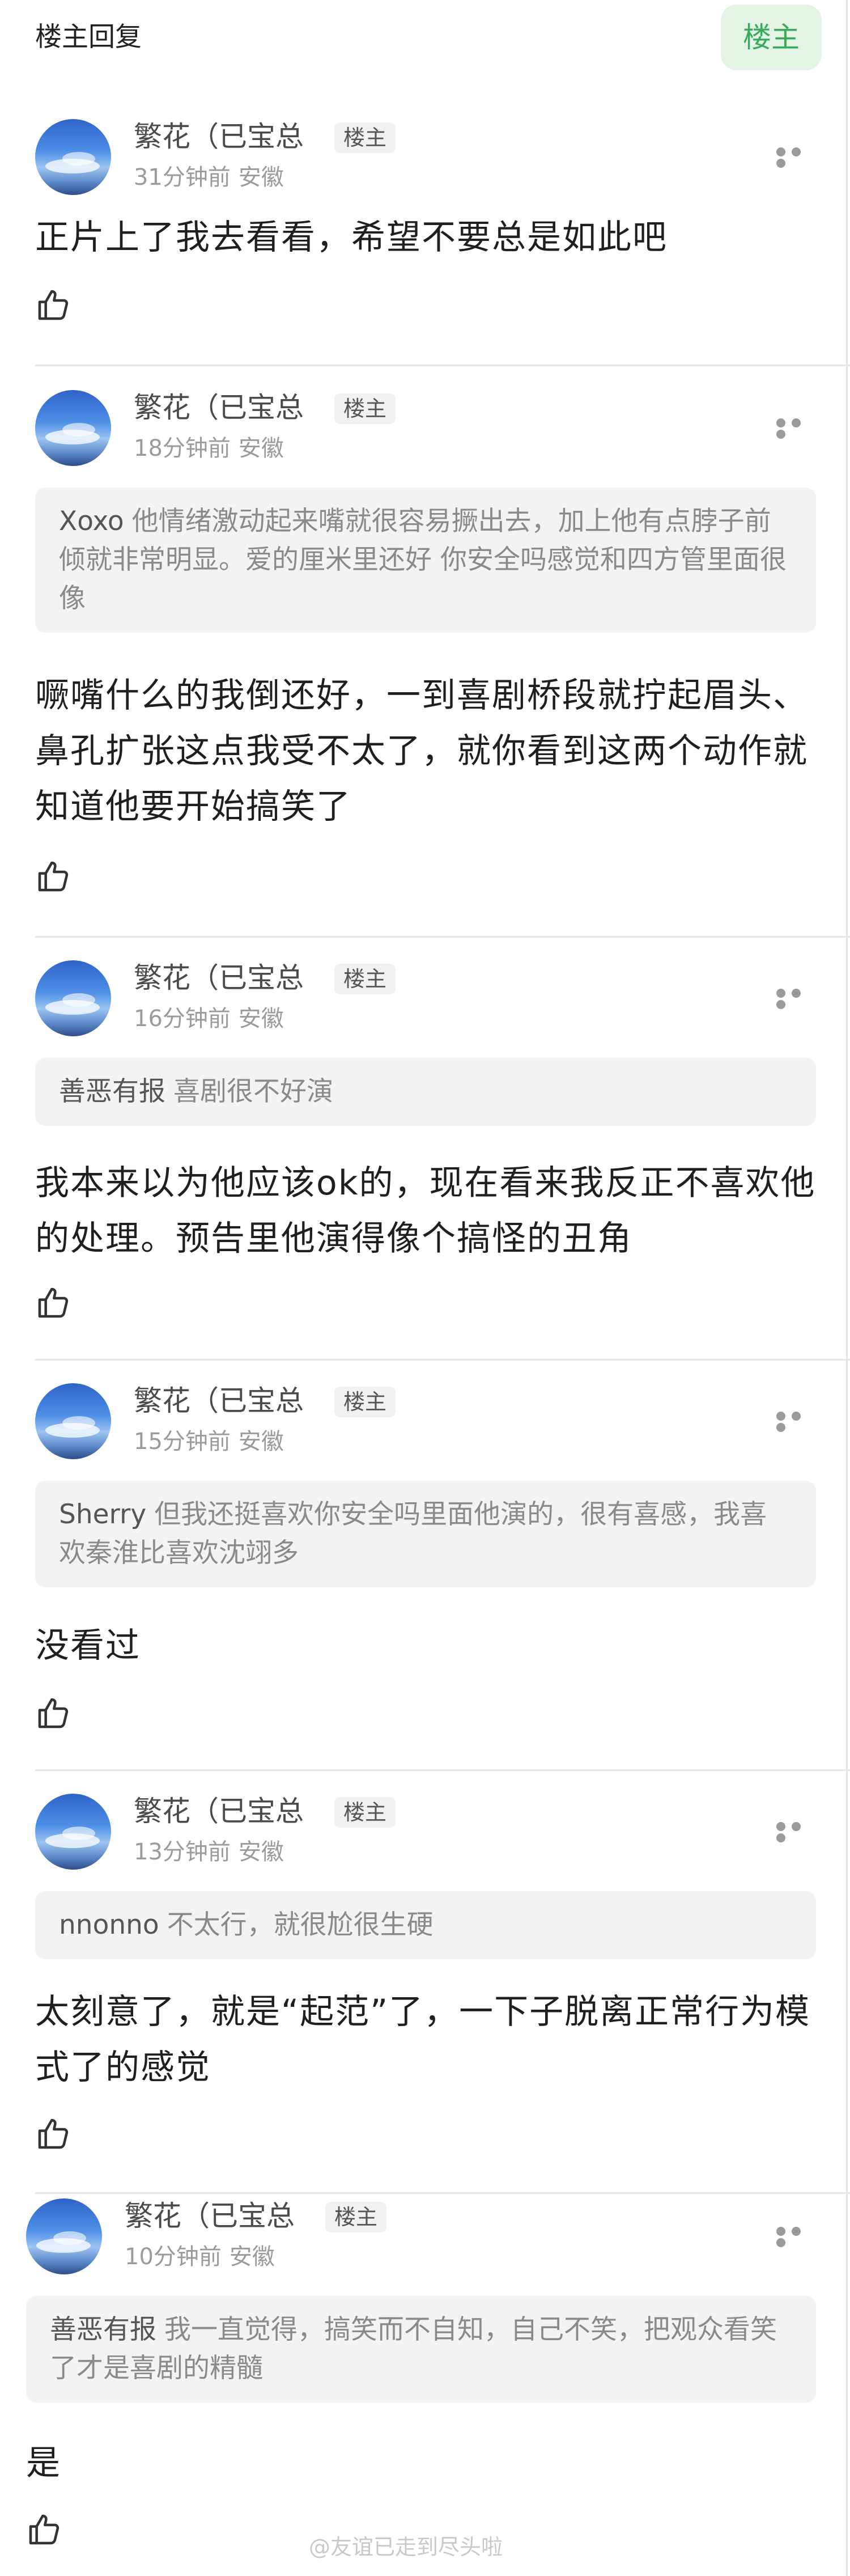  I want to click on post-meta: 10分钟前 安徽, so click(200, 2257).